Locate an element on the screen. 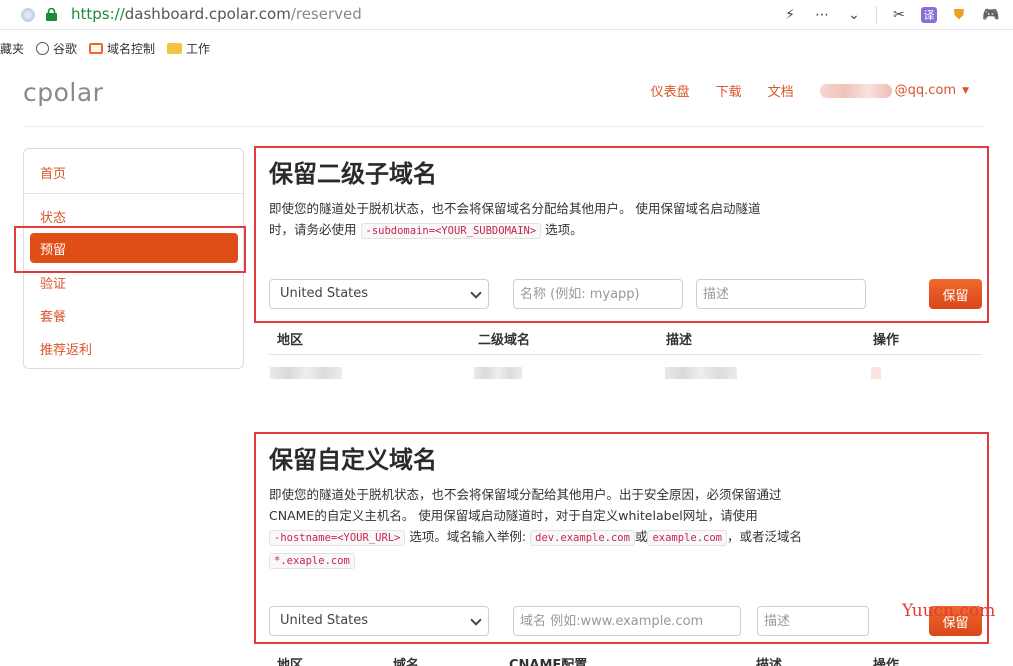 Image resolution: width=1013 pixels, height=666 pixels. lock-icon is located at coordinates (51, 14).